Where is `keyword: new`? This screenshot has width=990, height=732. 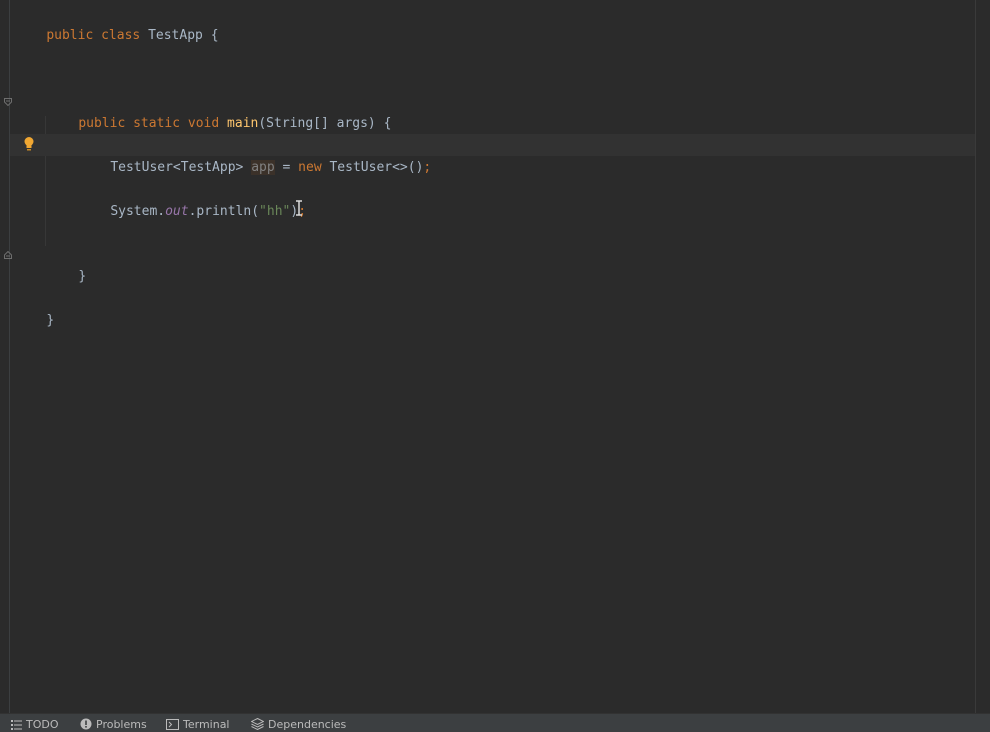 keyword: new is located at coordinates (310, 167).